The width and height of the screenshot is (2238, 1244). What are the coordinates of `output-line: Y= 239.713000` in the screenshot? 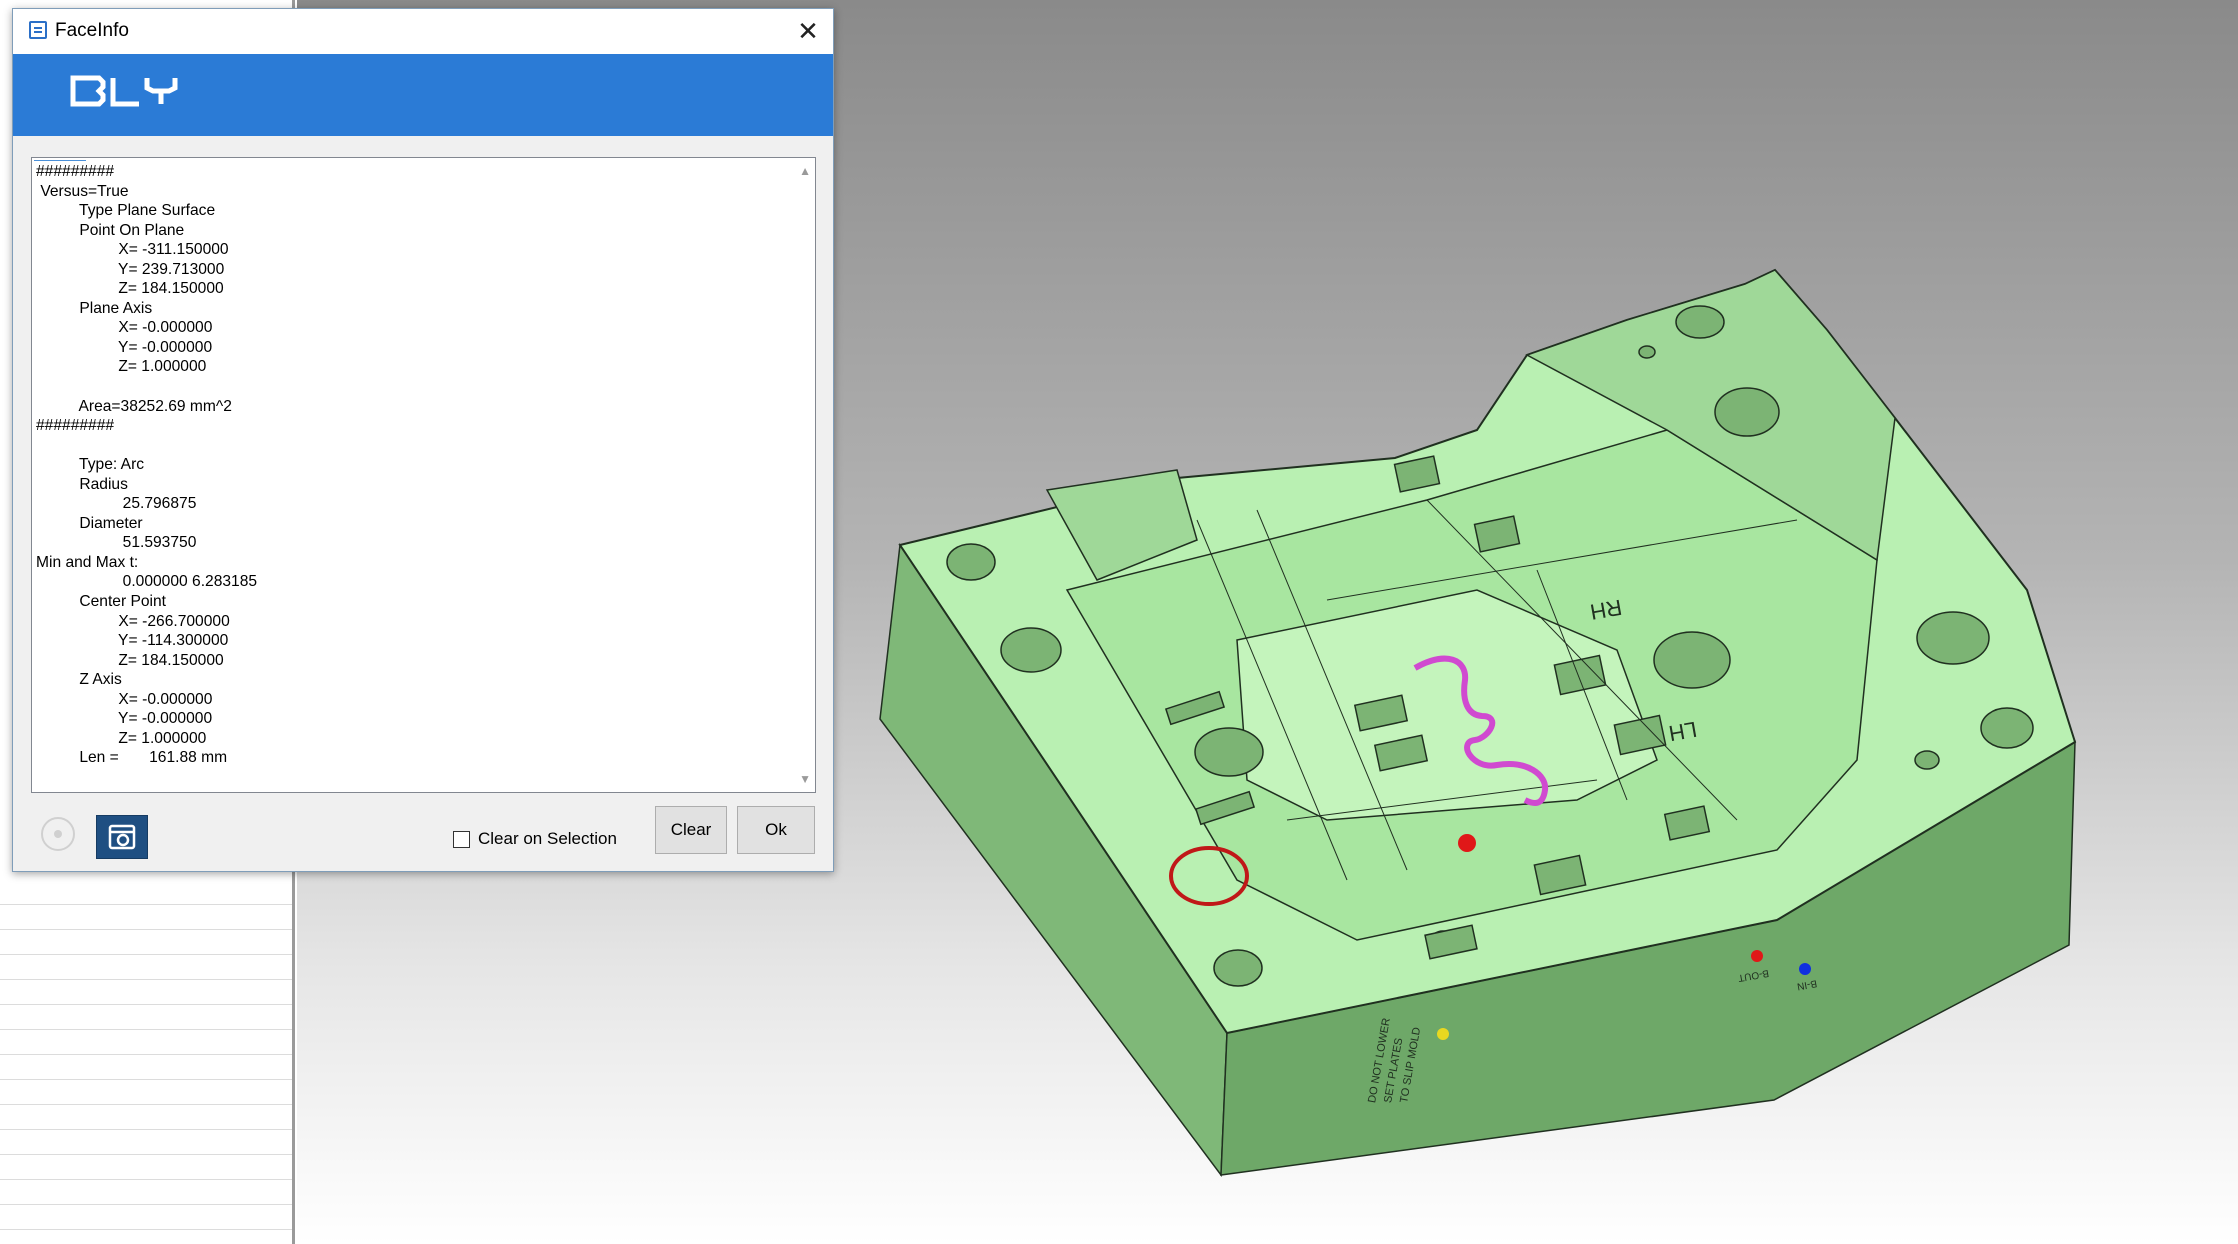 It's located at (171, 269).